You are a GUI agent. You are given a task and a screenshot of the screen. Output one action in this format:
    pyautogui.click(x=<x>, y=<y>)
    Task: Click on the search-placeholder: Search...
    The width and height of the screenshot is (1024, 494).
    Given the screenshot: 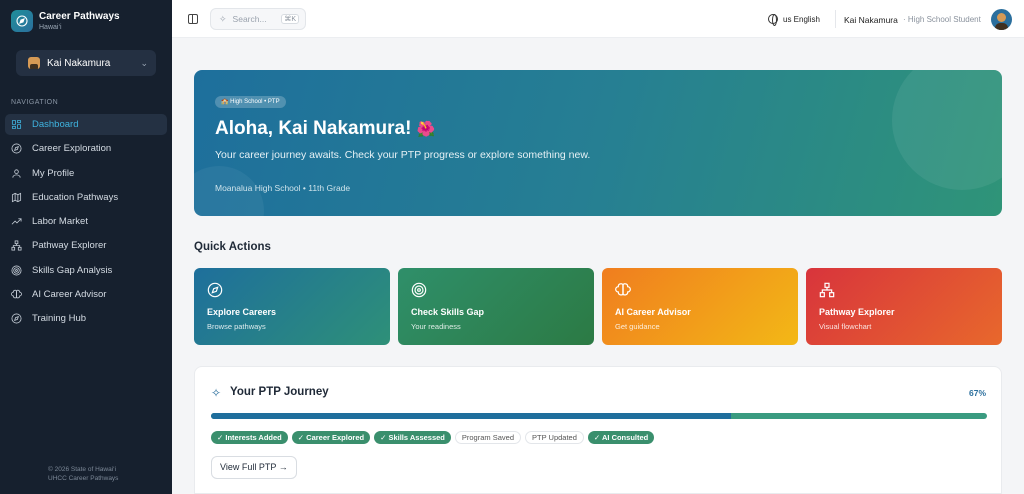 What is the action you would take?
    pyautogui.click(x=249, y=19)
    